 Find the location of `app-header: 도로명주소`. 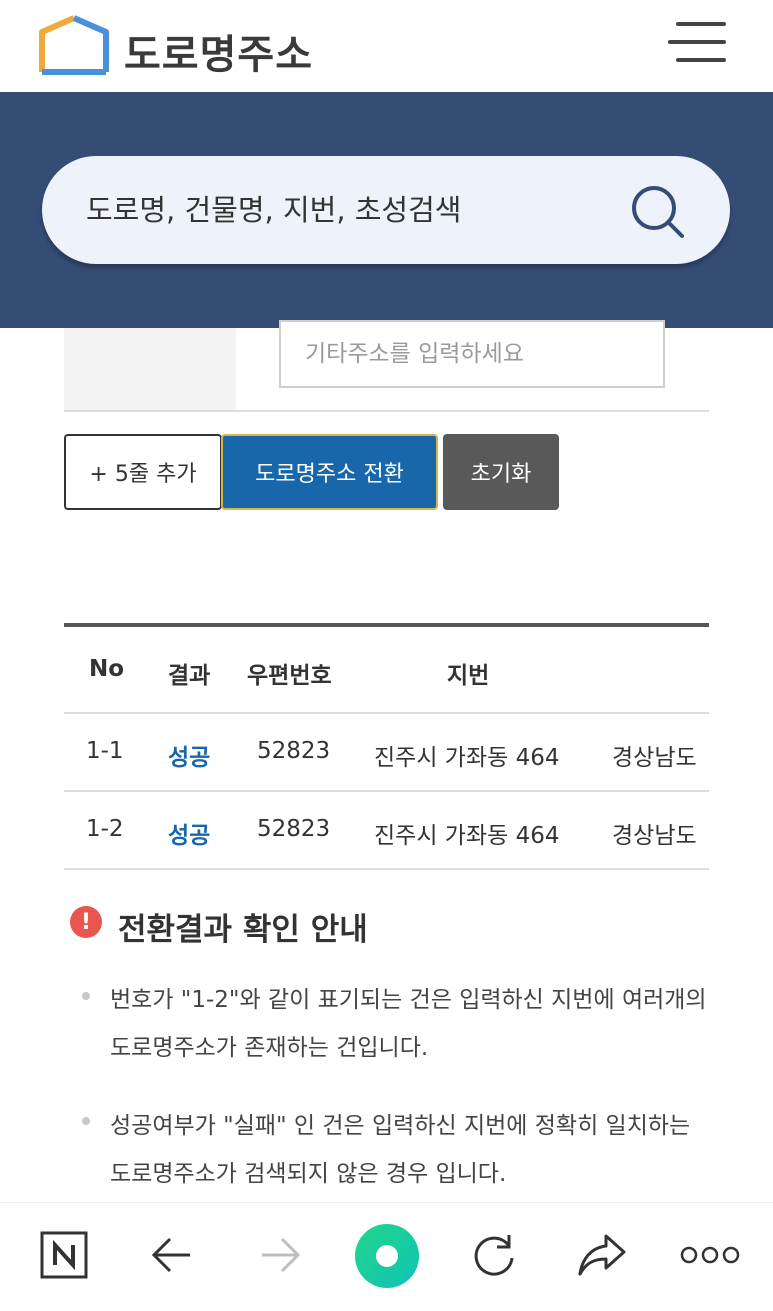

app-header: 도로명주소 is located at coordinates (386, 46).